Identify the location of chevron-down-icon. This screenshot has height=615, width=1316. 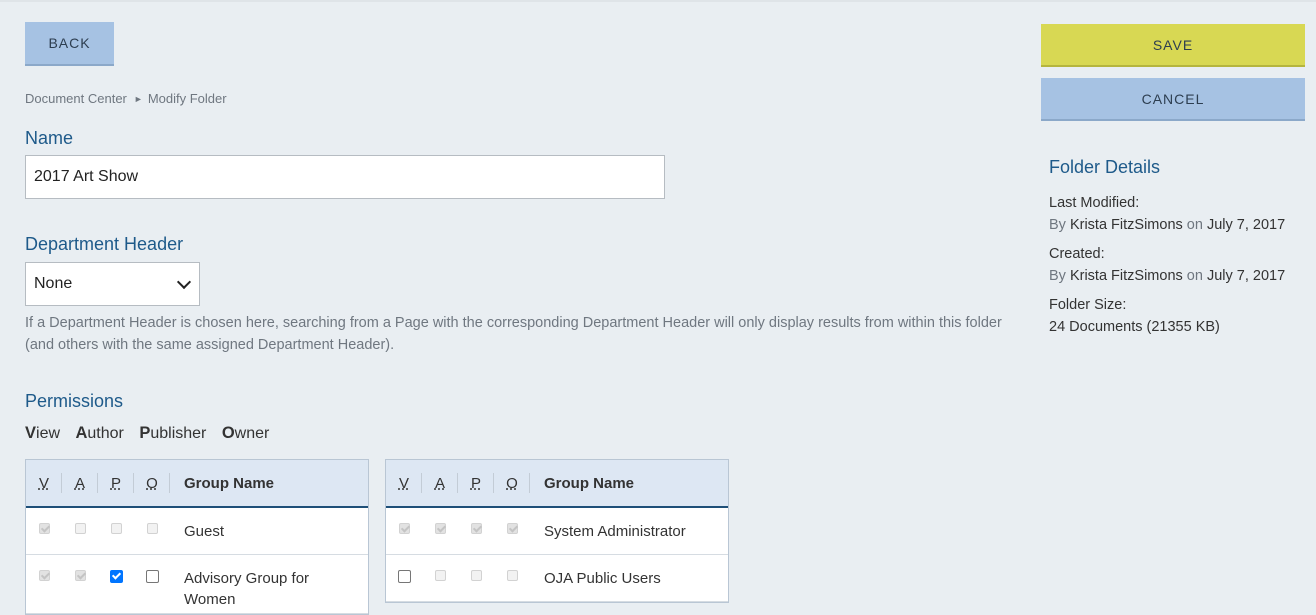
(184, 281).